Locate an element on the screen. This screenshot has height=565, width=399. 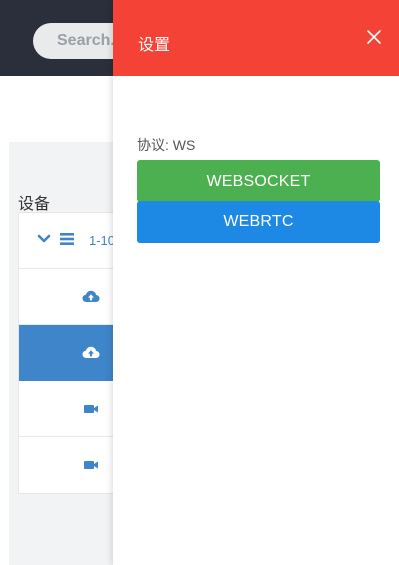
protocol-label: 协议: WS is located at coordinates (166, 145).